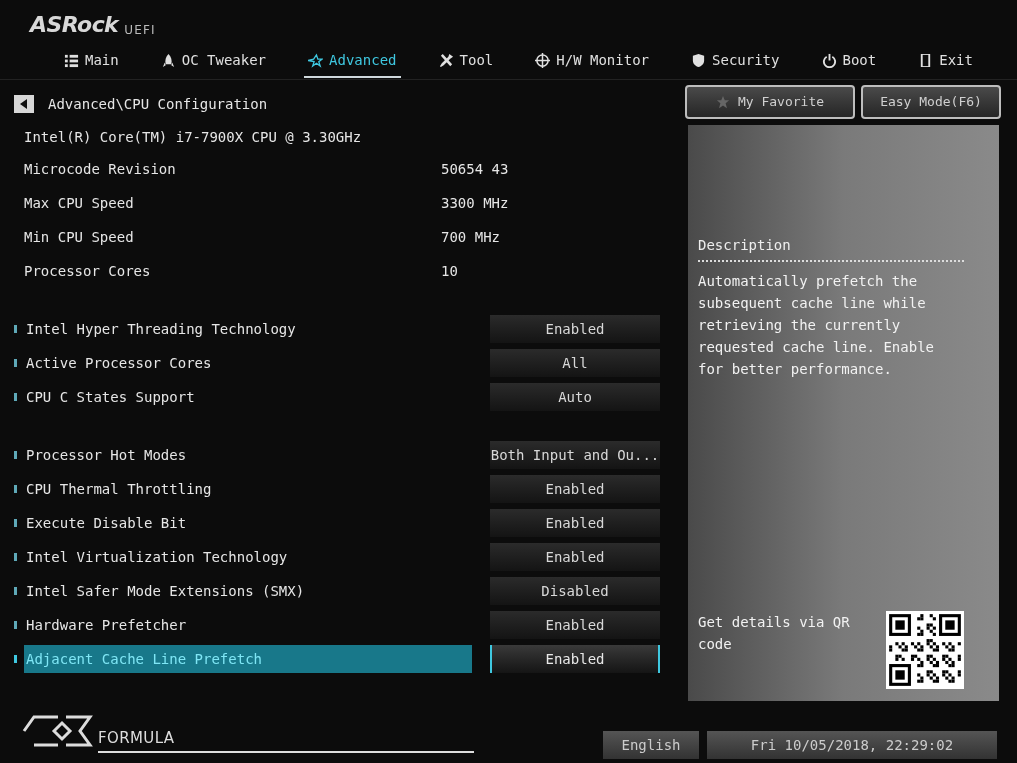  Describe the element at coordinates (592, 61) in the screenshot. I see `menu-tab: H/W Monitor` at that location.